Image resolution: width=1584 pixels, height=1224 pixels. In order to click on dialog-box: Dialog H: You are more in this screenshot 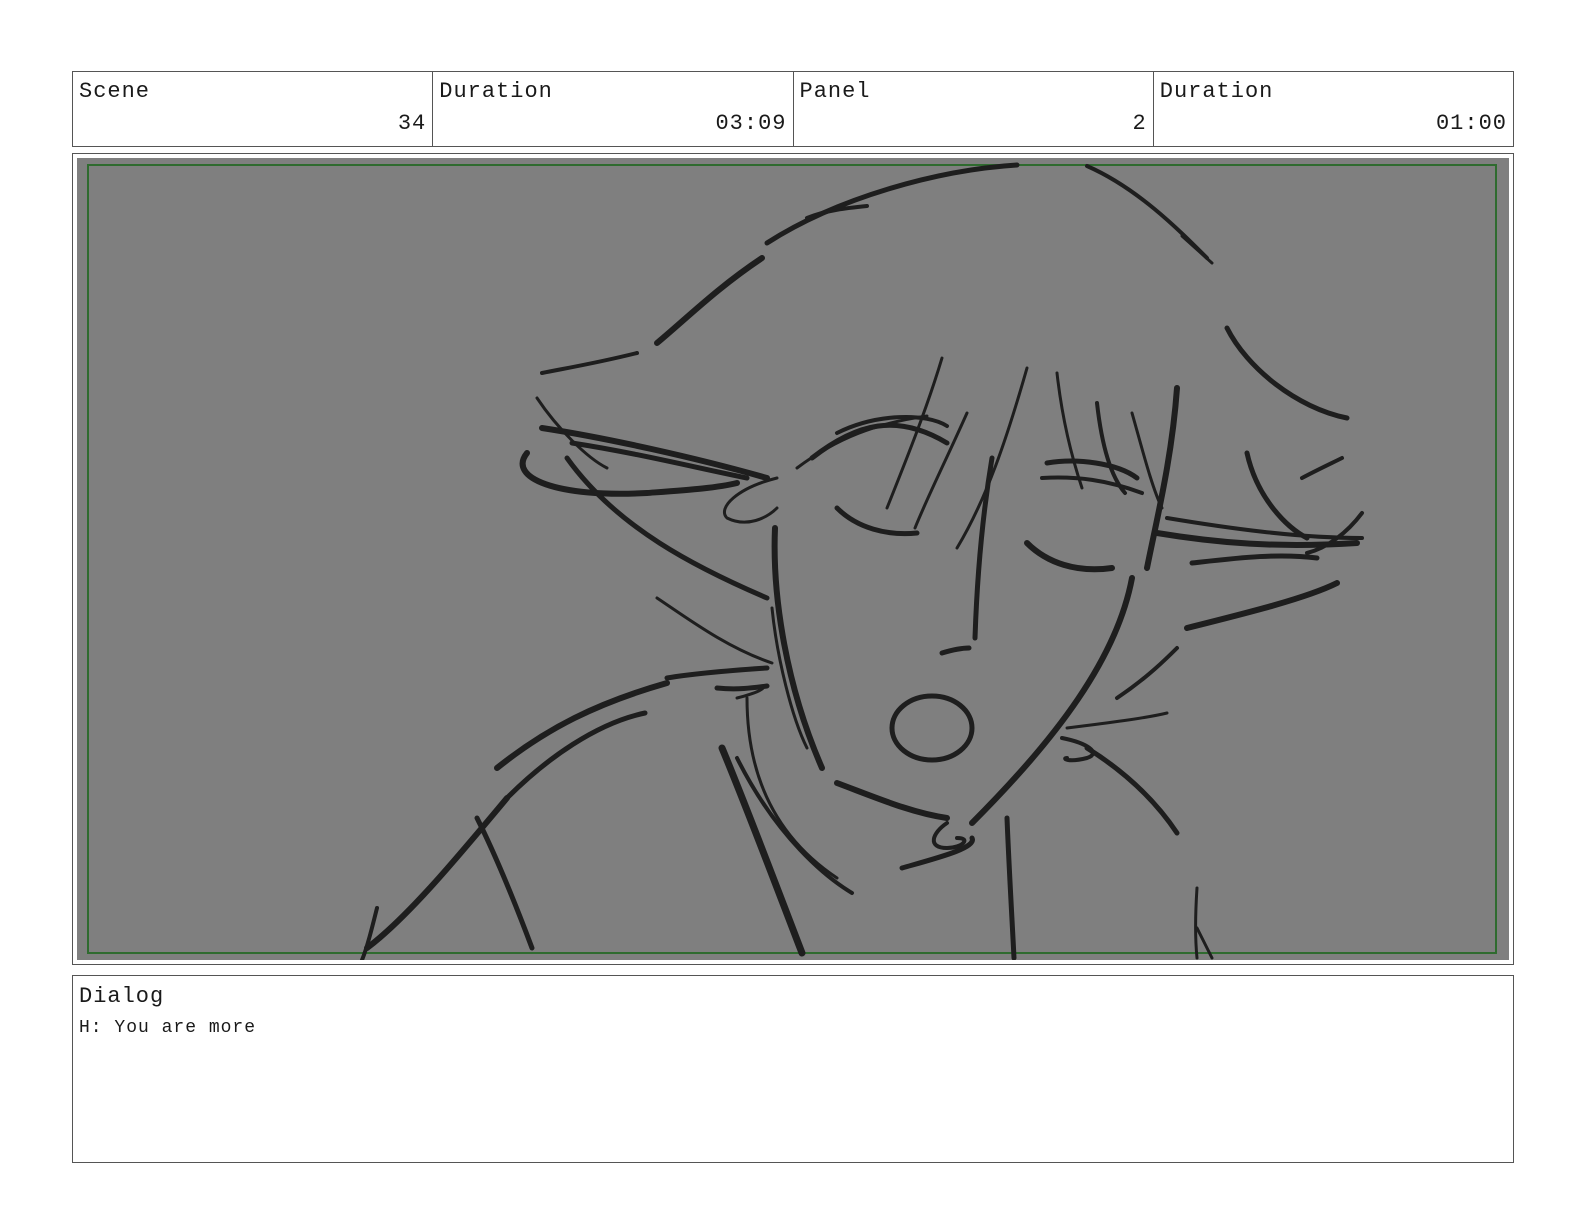, I will do `click(793, 1069)`.